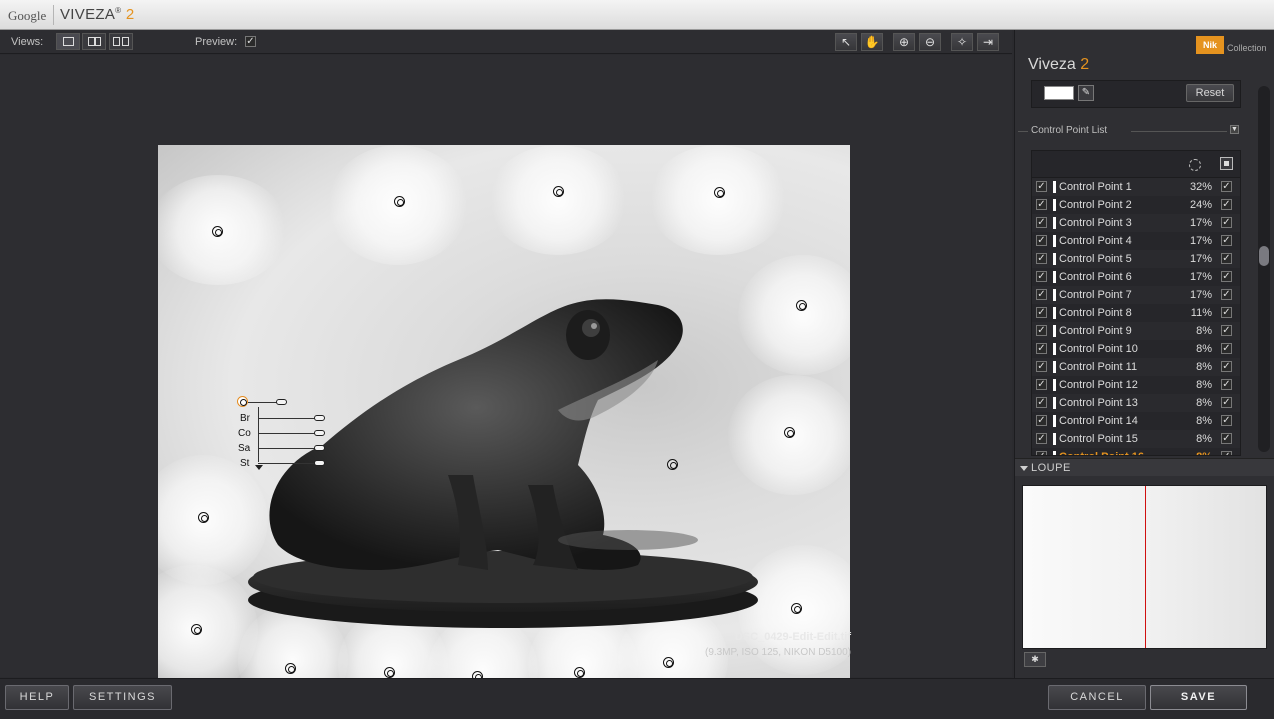 This screenshot has height=719, width=1274. I want to click on cancel-button: CANCEL, so click(1097, 697).